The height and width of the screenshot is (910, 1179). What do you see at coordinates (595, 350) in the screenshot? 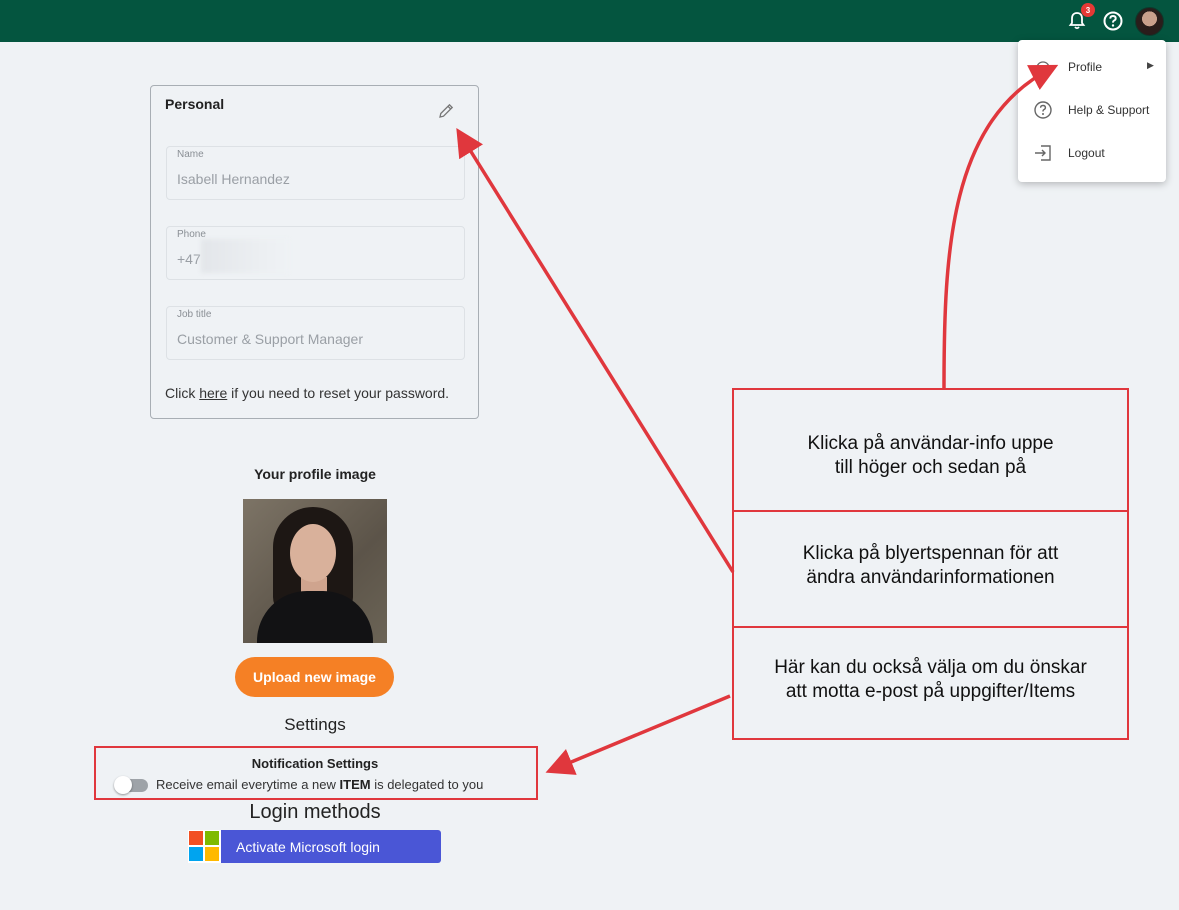
I see `arrow-to-pencil-icon` at bounding box center [595, 350].